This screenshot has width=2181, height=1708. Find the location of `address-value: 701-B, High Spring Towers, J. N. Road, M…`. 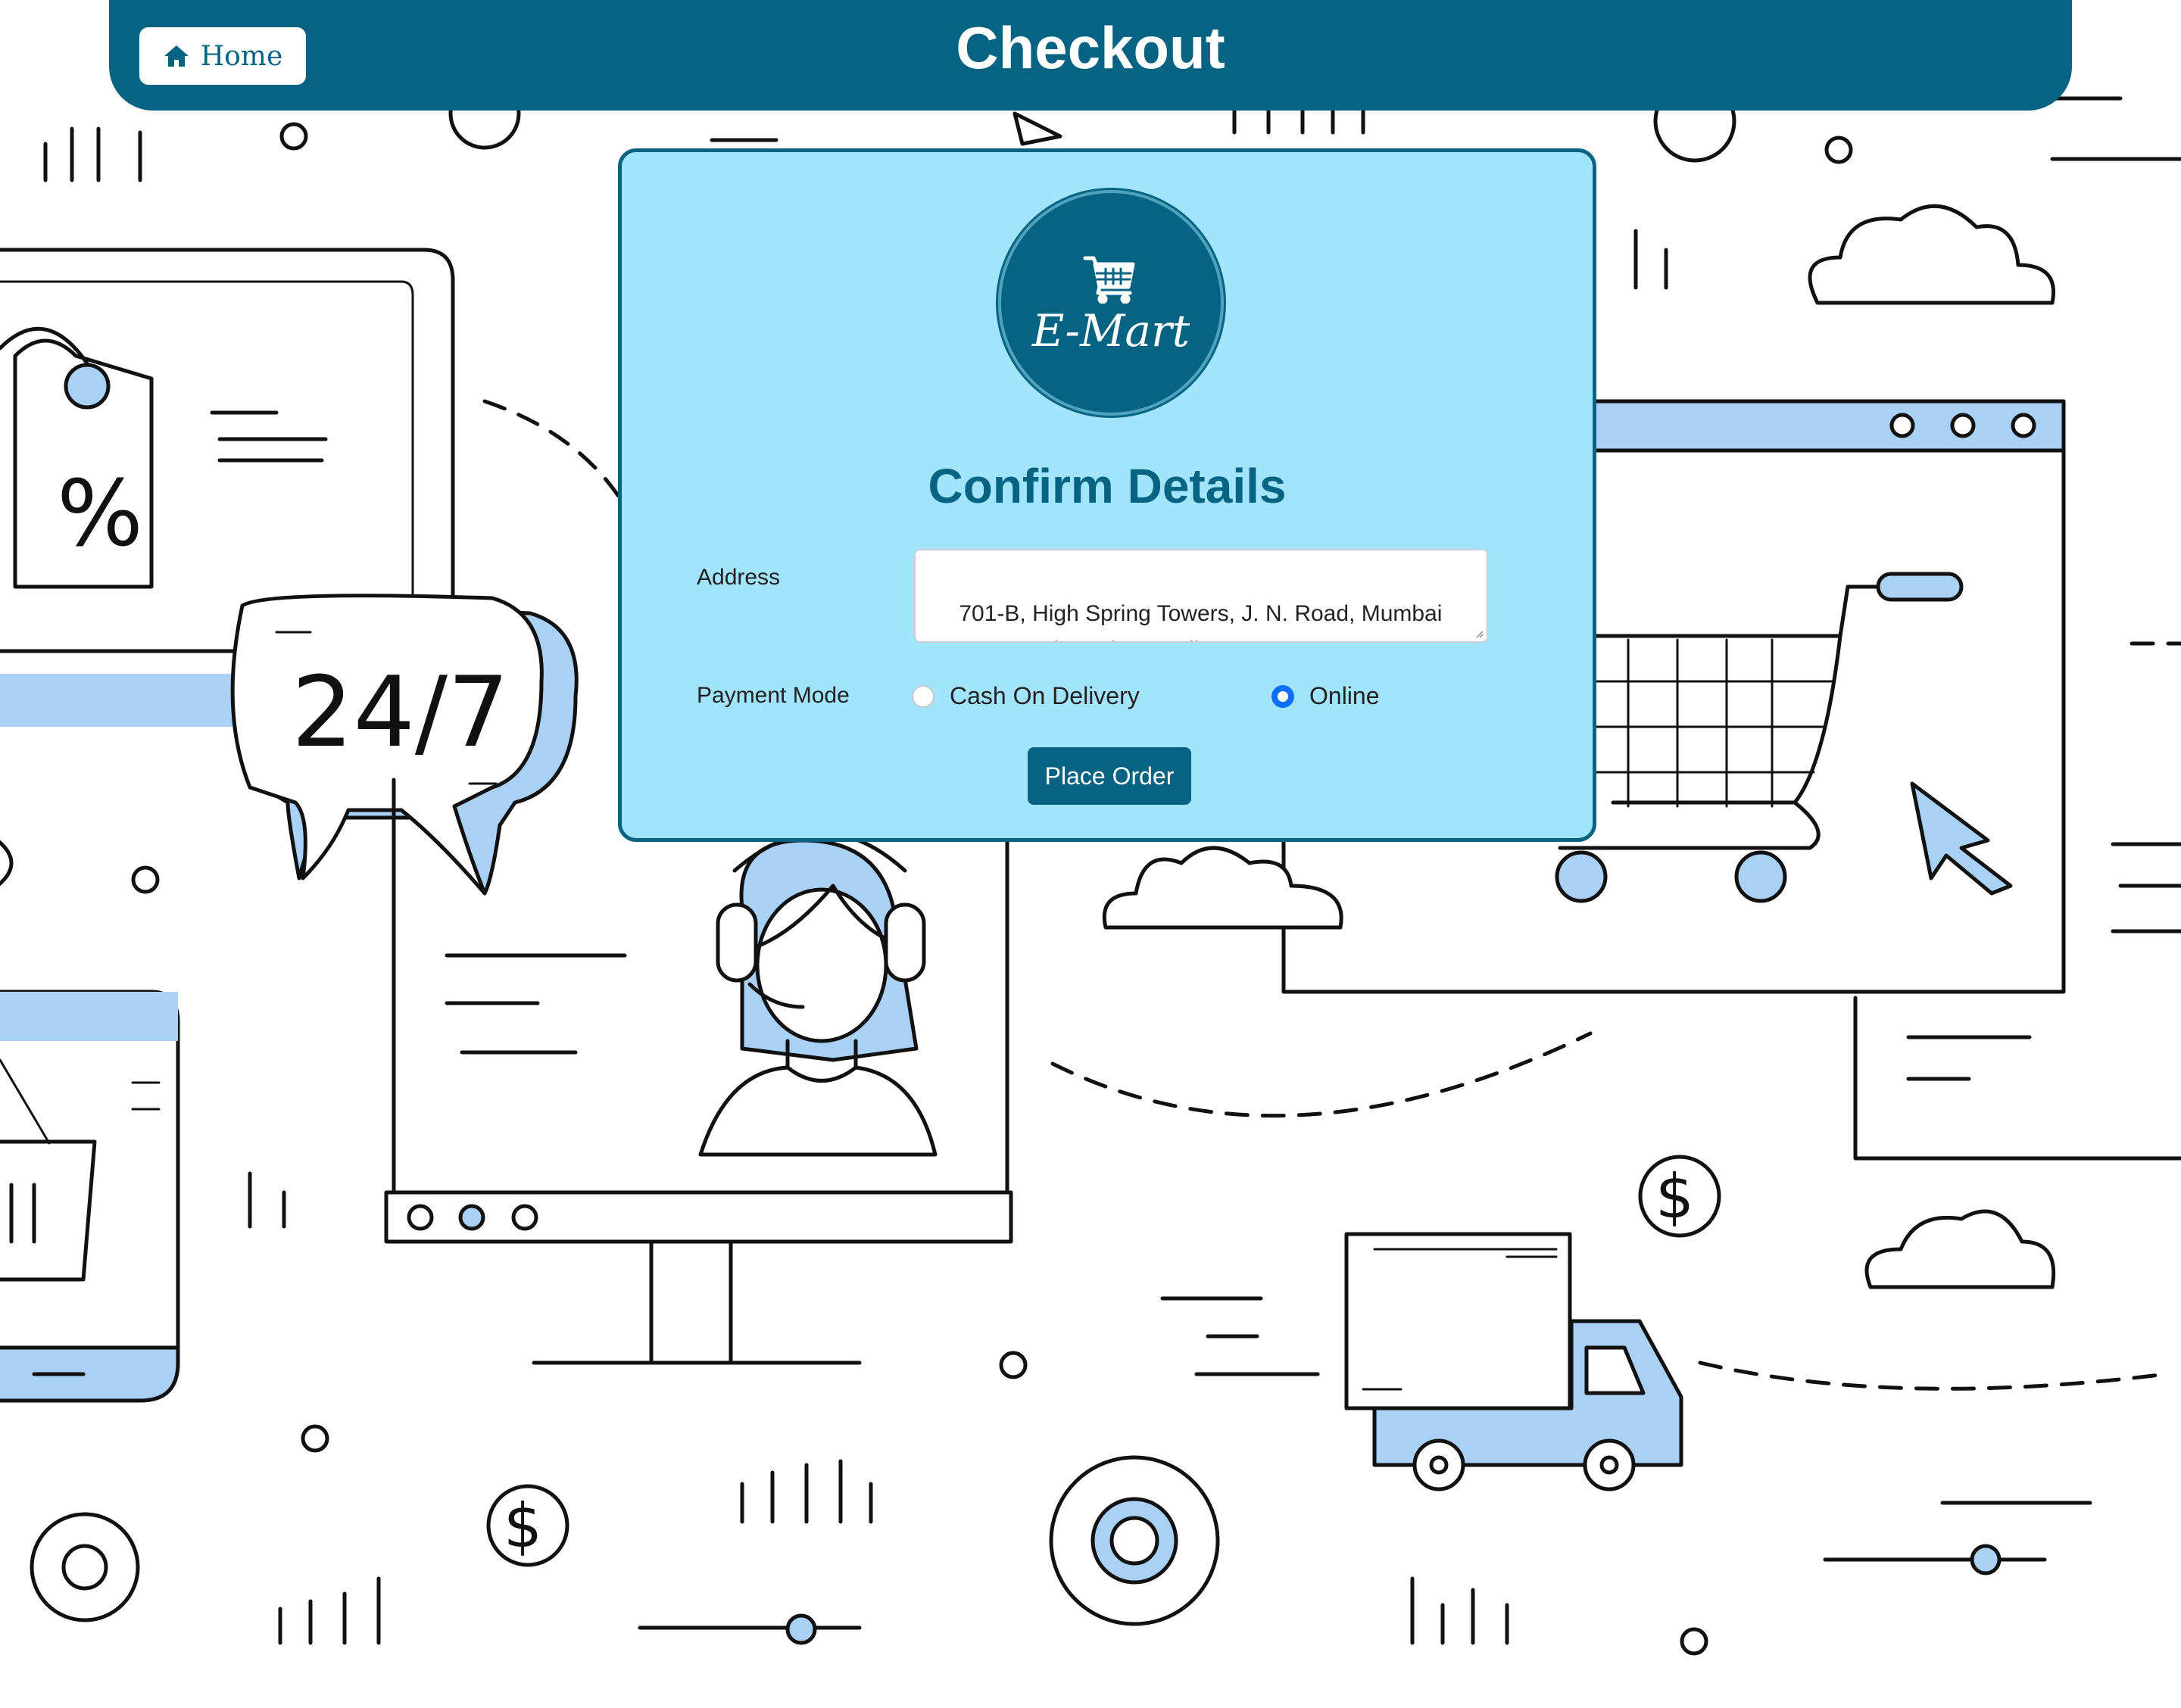

address-value: 701-B, High Spring Towers, J. N. Road, M… is located at coordinates (1188, 621).